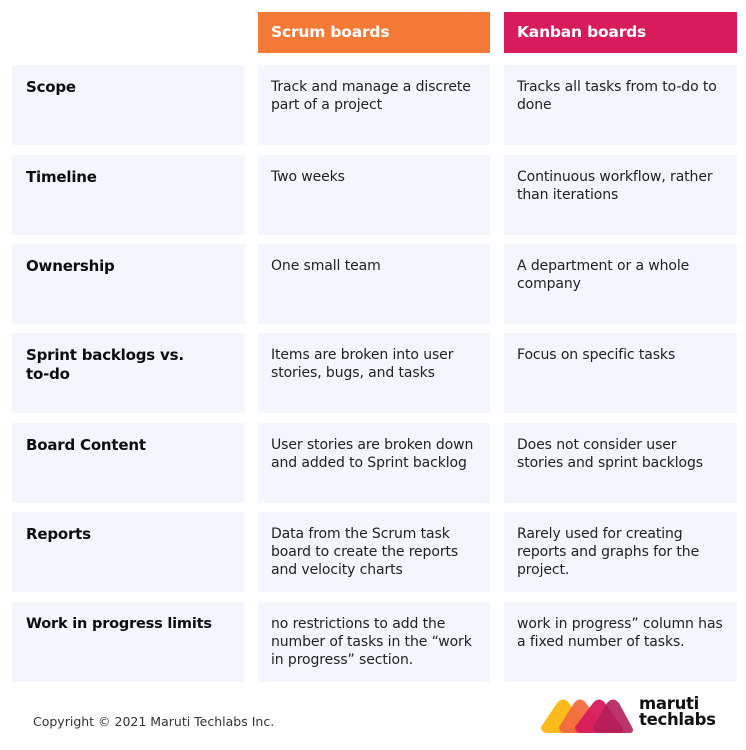 This screenshot has width=746, height=750. Describe the element at coordinates (128, 284) in the screenshot. I see `row-label: Ownership` at that location.